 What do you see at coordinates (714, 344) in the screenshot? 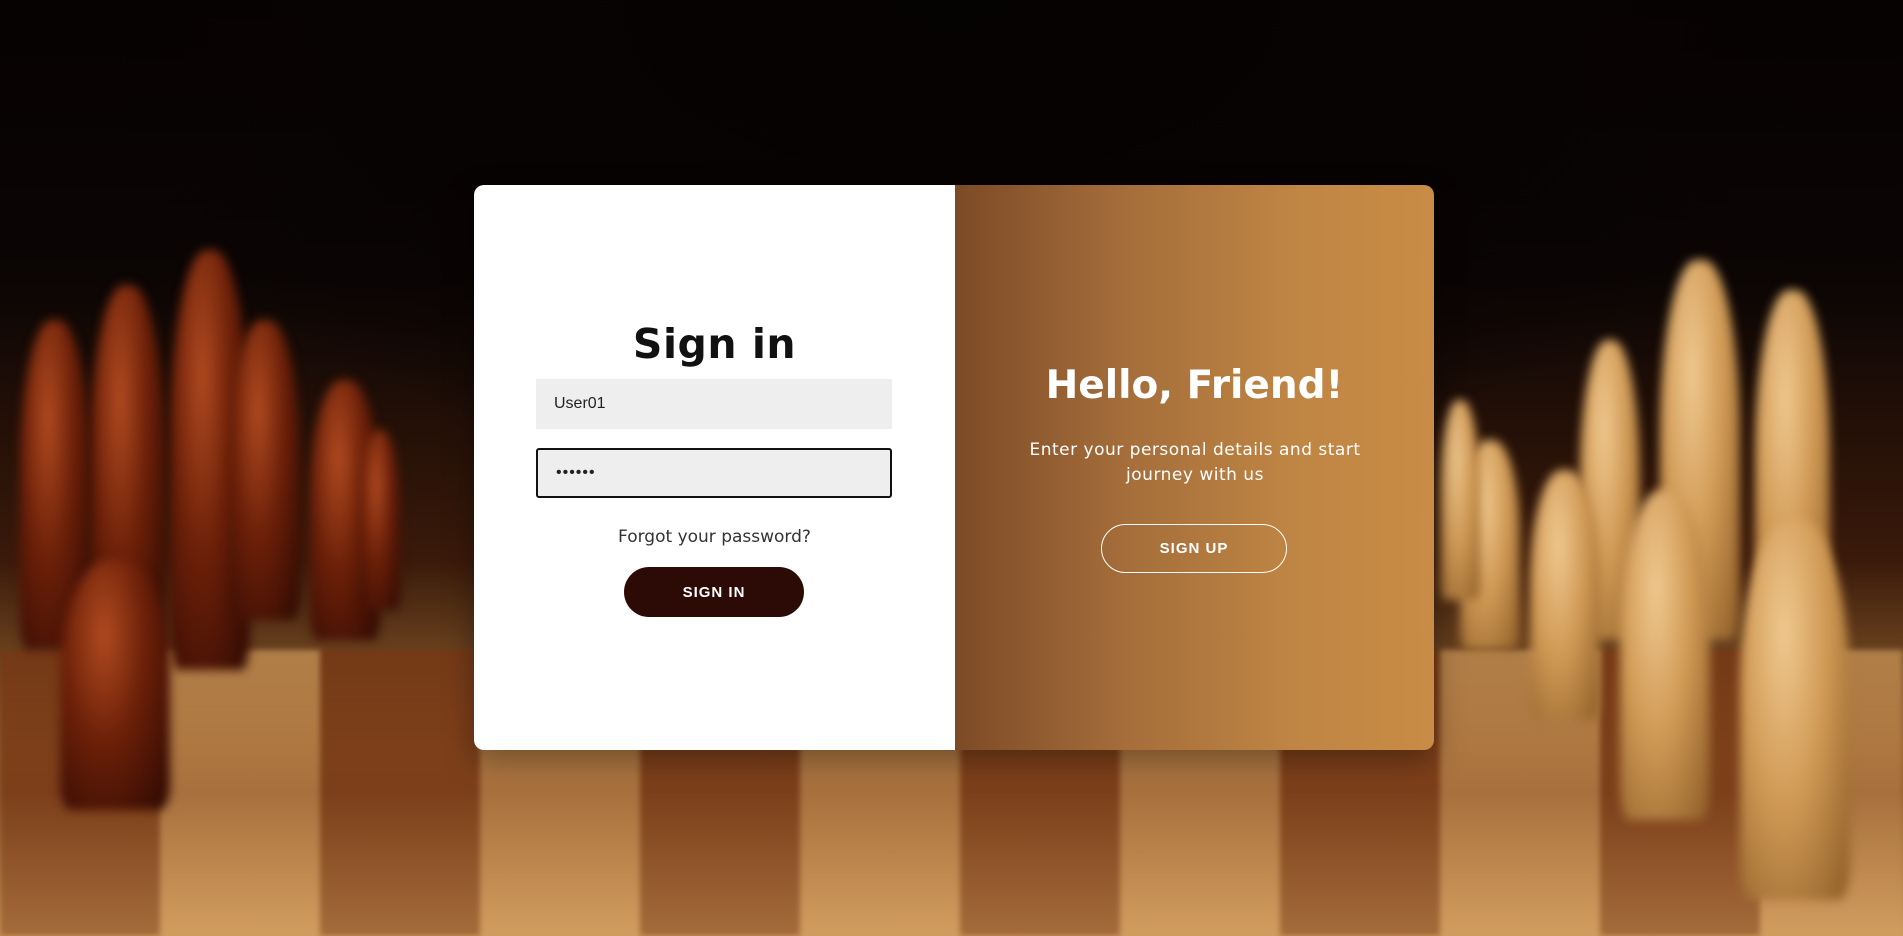
I see `signin-title: Sign in` at bounding box center [714, 344].